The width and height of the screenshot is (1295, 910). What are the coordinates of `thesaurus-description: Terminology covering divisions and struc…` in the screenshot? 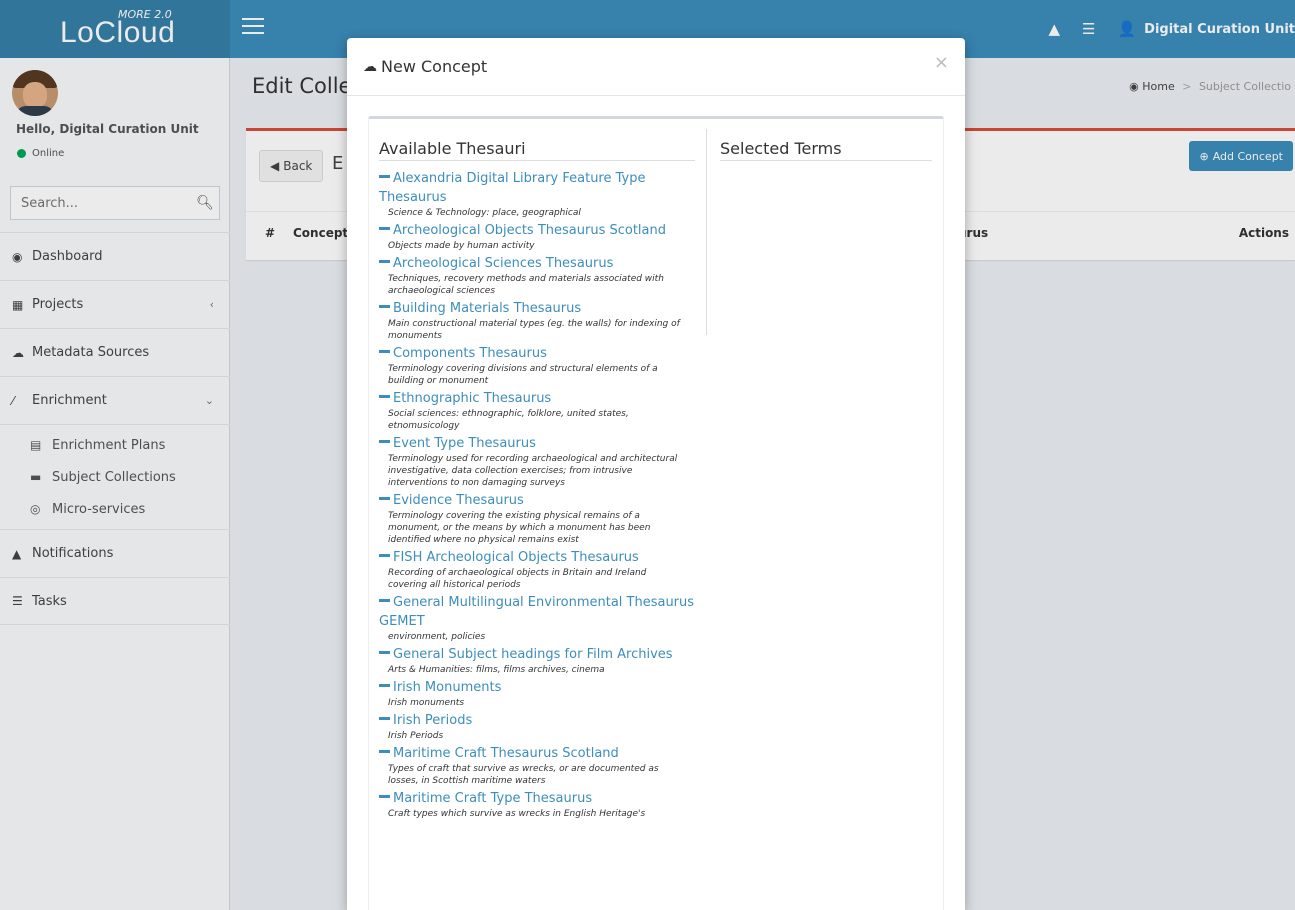 It's located at (523, 375).